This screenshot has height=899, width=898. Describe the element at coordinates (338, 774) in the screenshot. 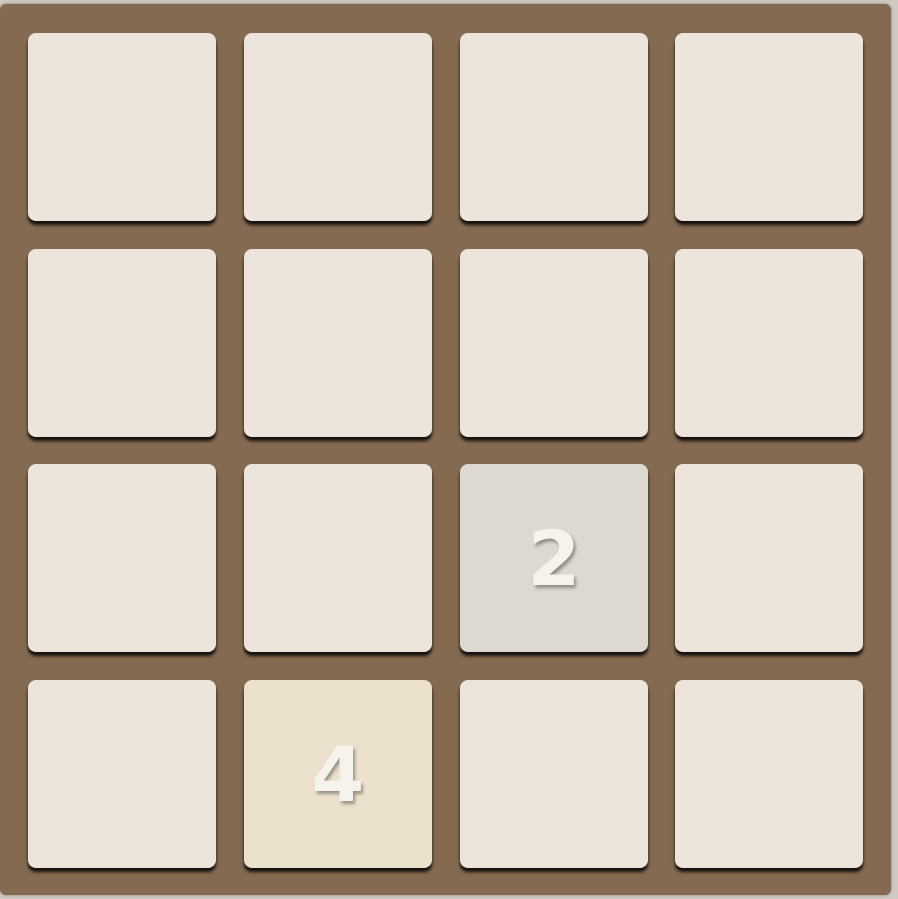

I see `tile-4: 4` at that location.